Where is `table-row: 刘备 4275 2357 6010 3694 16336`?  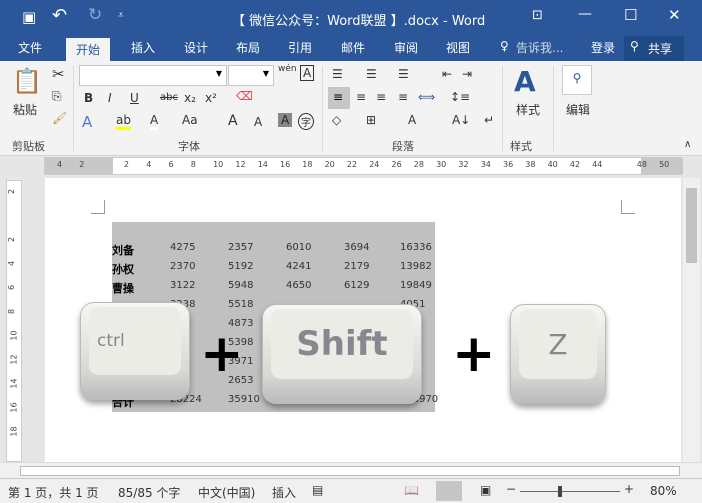 table-row: 刘备 4275 2357 6010 3694 16336 is located at coordinates (273, 251).